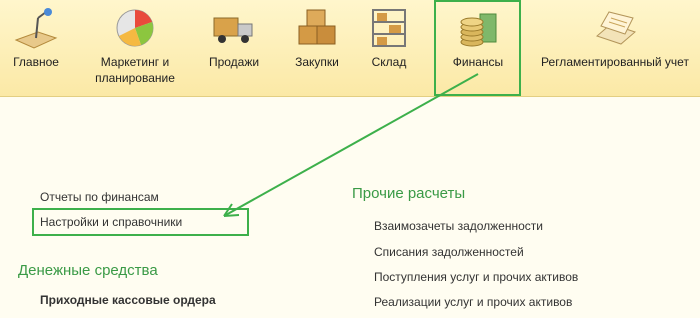 This screenshot has height=318, width=700. Describe the element at coordinates (615, 62) in the screenshot. I see `section-label: Регламентированный учет` at that location.